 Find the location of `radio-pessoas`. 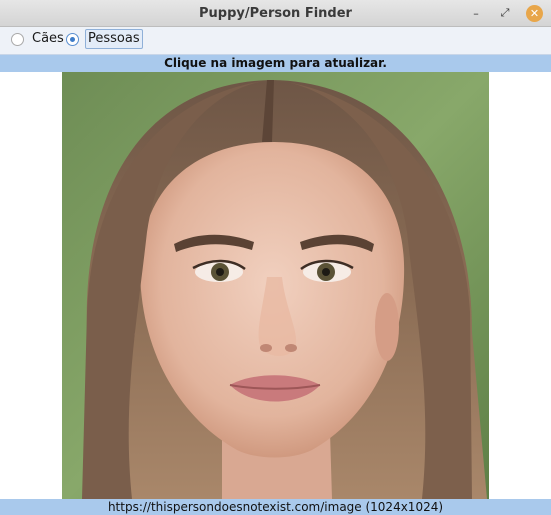

radio-pessoas is located at coordinates (72, 39).